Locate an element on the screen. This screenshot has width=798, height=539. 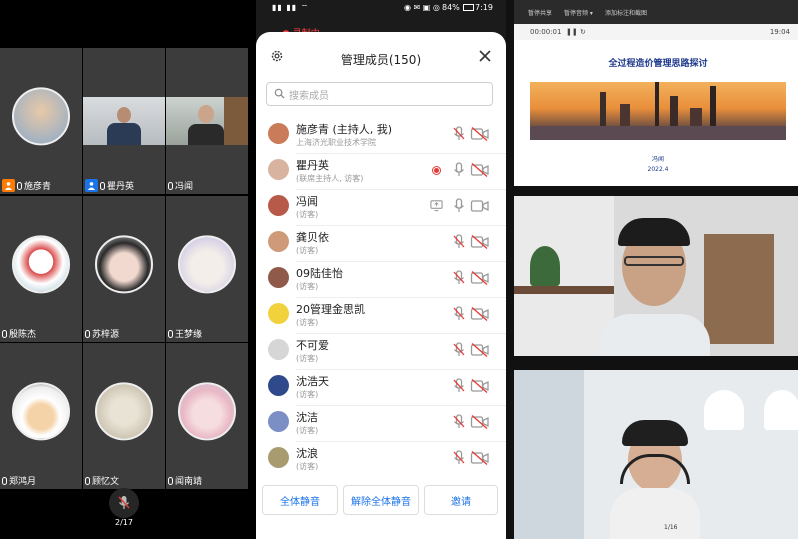
participant-tile: 顾忆文 is located at coordinates (124, 416).